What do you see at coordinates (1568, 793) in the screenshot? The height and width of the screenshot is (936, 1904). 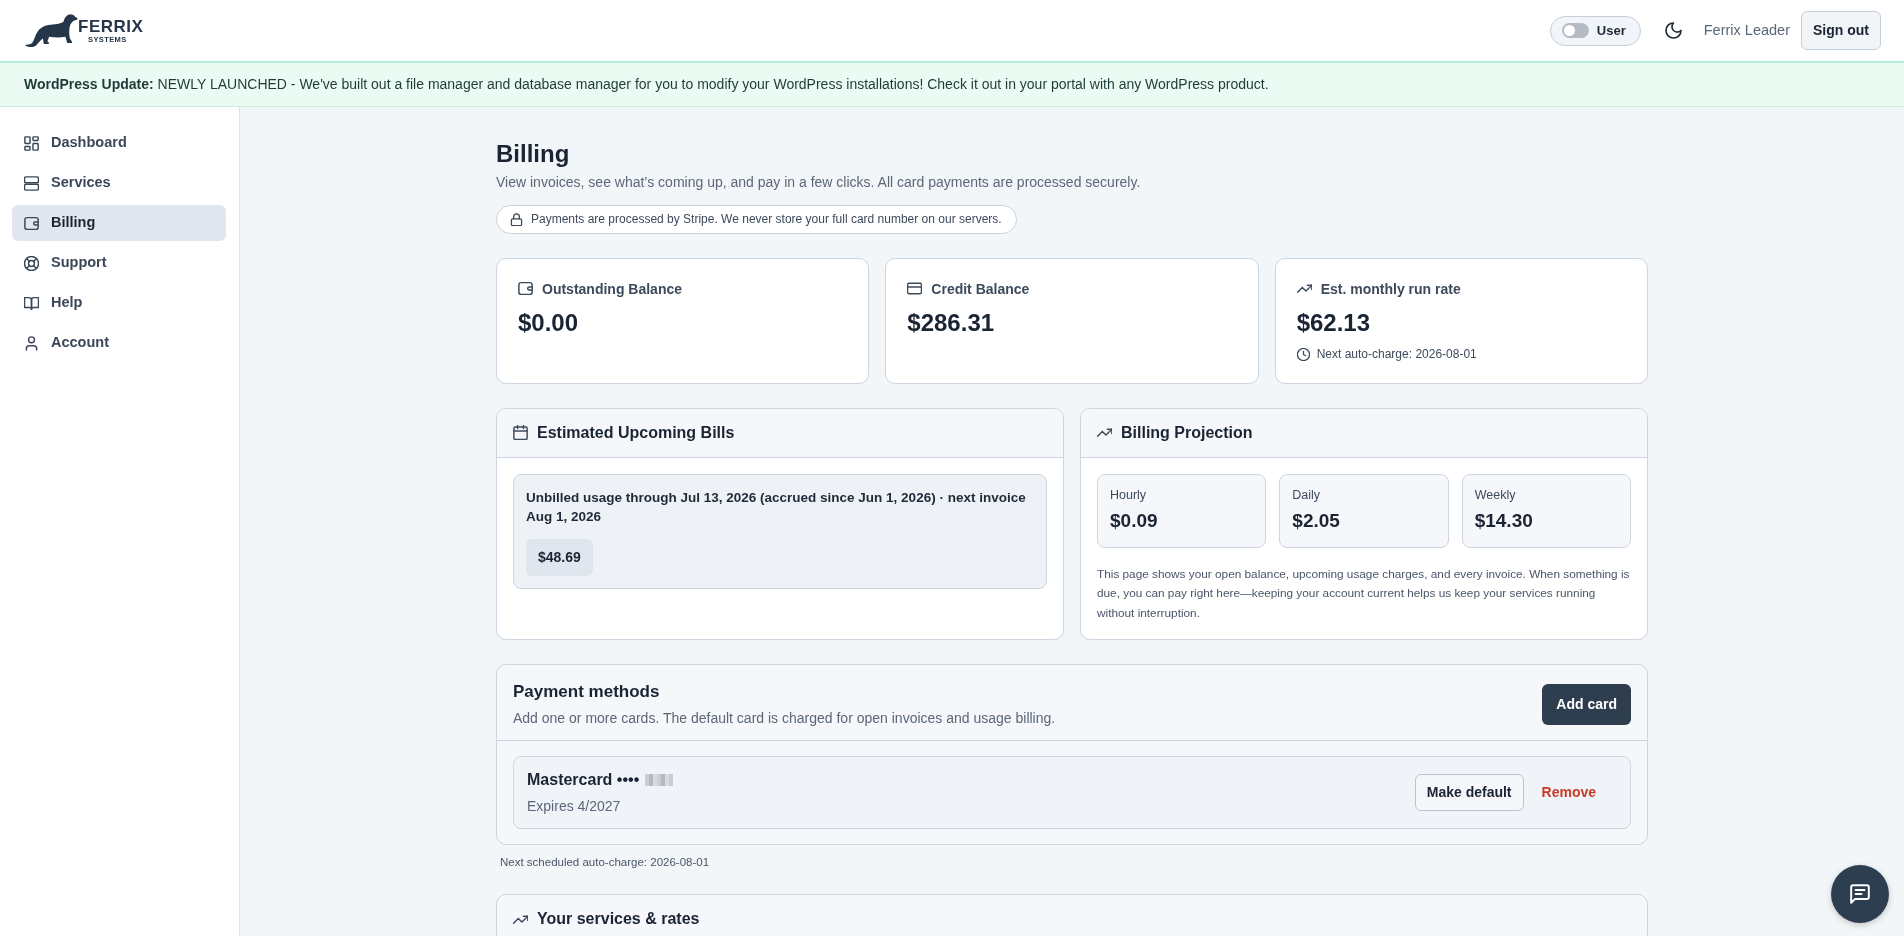 I see `remove-button: Remove` at bounding box center [1568, 793].